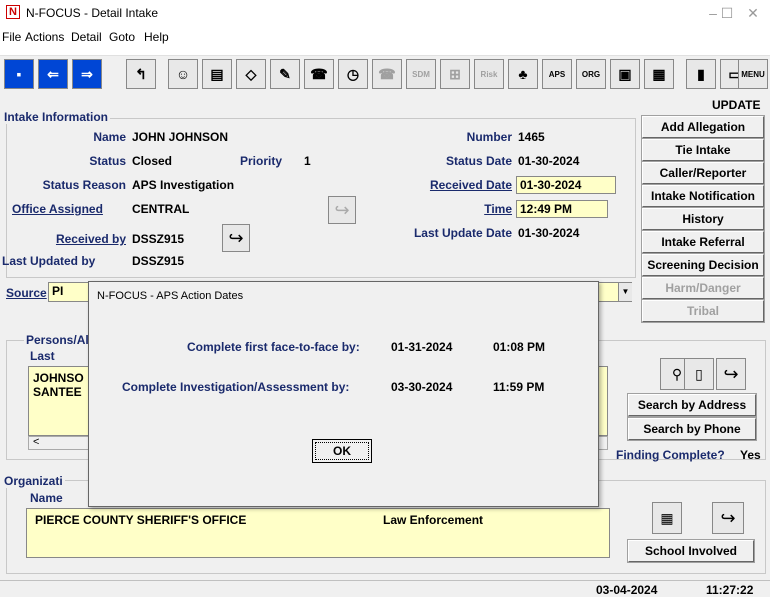  I want to click on dialog-title: N-FOCUS - APS Action Dates, so click(170, 296).